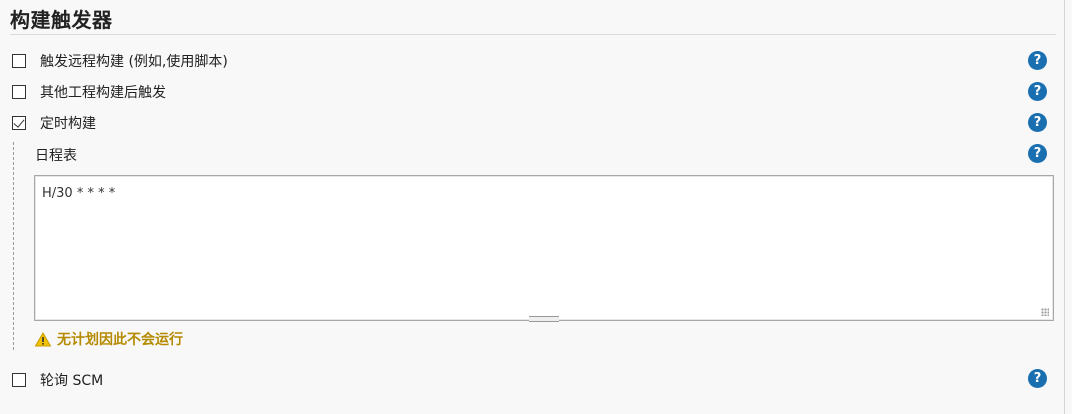 The width and height of the screenshot is (1072, 414). What do you see at coordinates (134, 62) in the screenshot?
I see `trigger-remote-build-label: 触发远程构建 (例如,使用脚本)` at bounding box center [134, 62].